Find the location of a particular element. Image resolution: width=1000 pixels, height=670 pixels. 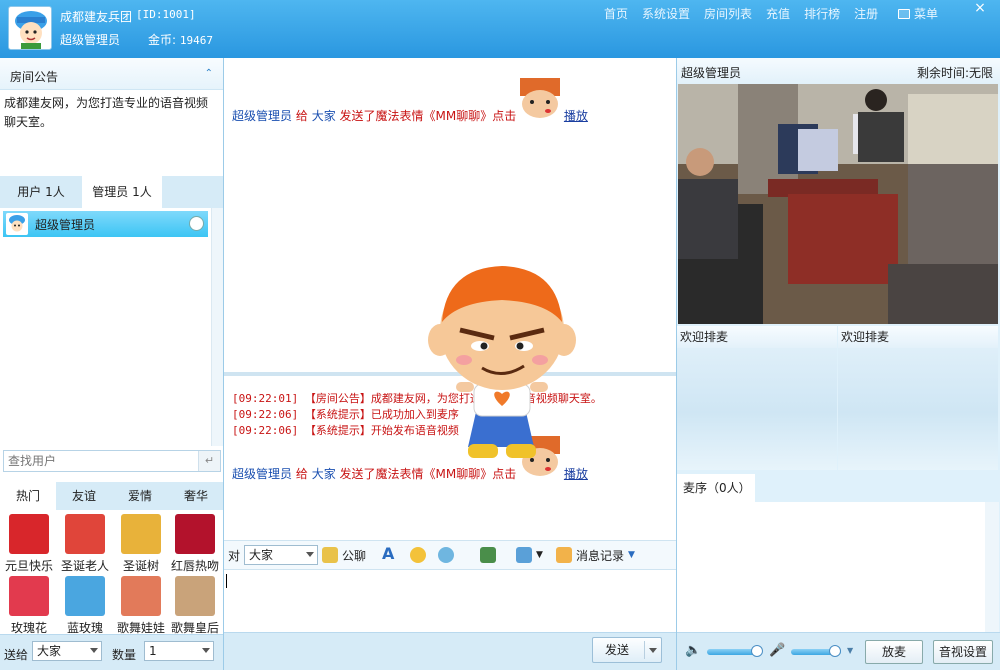

emoji-icon is located at coordinates (418, 555).